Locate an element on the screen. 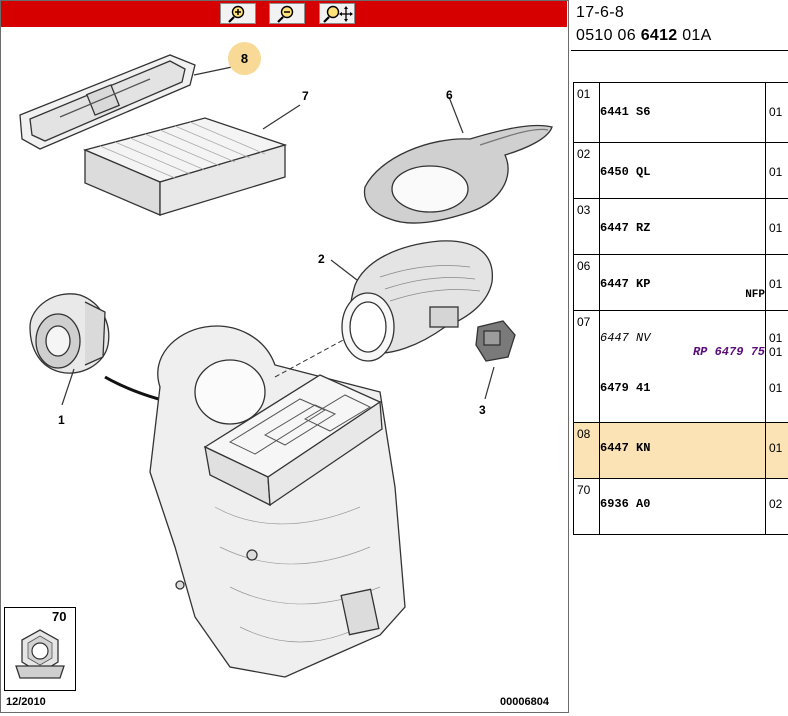 This screenshot has height=716, width=788. zoom-in-button is located at coordinates (238, 13).